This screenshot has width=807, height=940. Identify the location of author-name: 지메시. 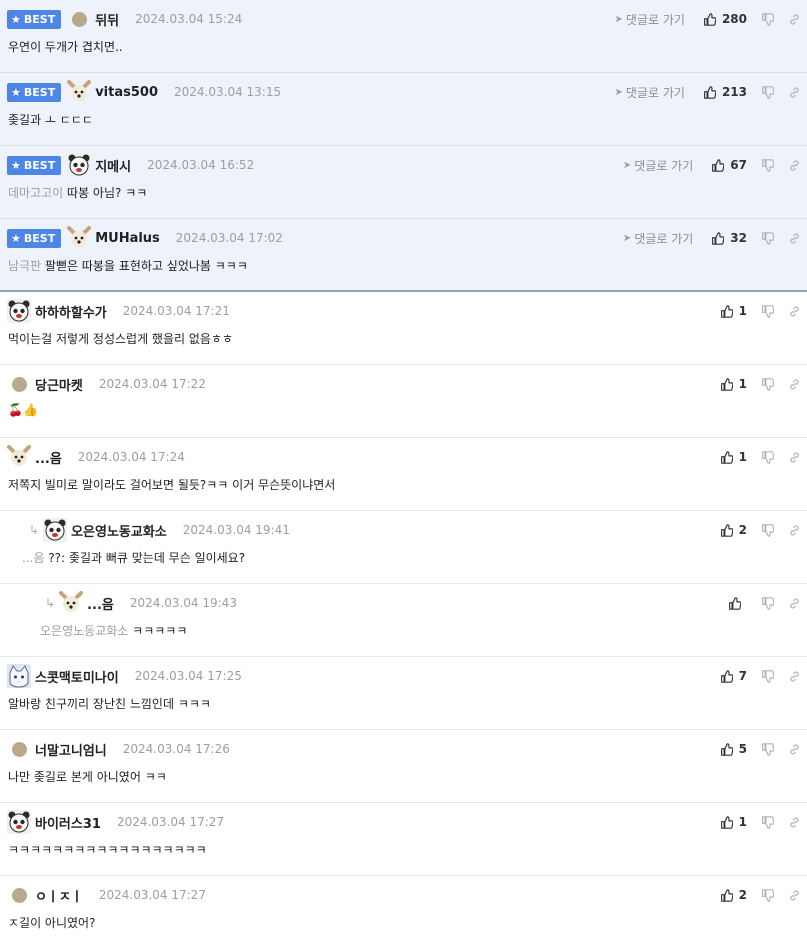
(113, 165).